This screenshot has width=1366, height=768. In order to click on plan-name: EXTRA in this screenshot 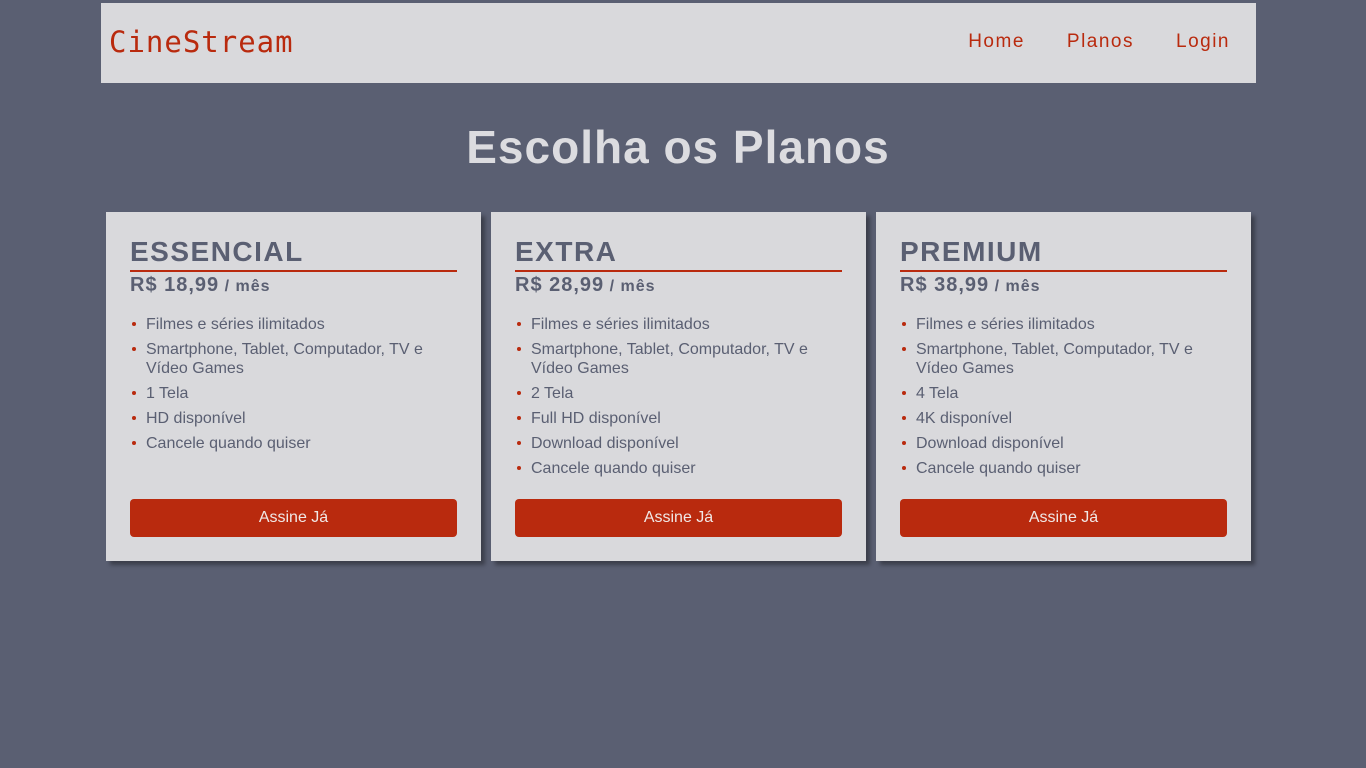, I will do `click(678, 254)`.